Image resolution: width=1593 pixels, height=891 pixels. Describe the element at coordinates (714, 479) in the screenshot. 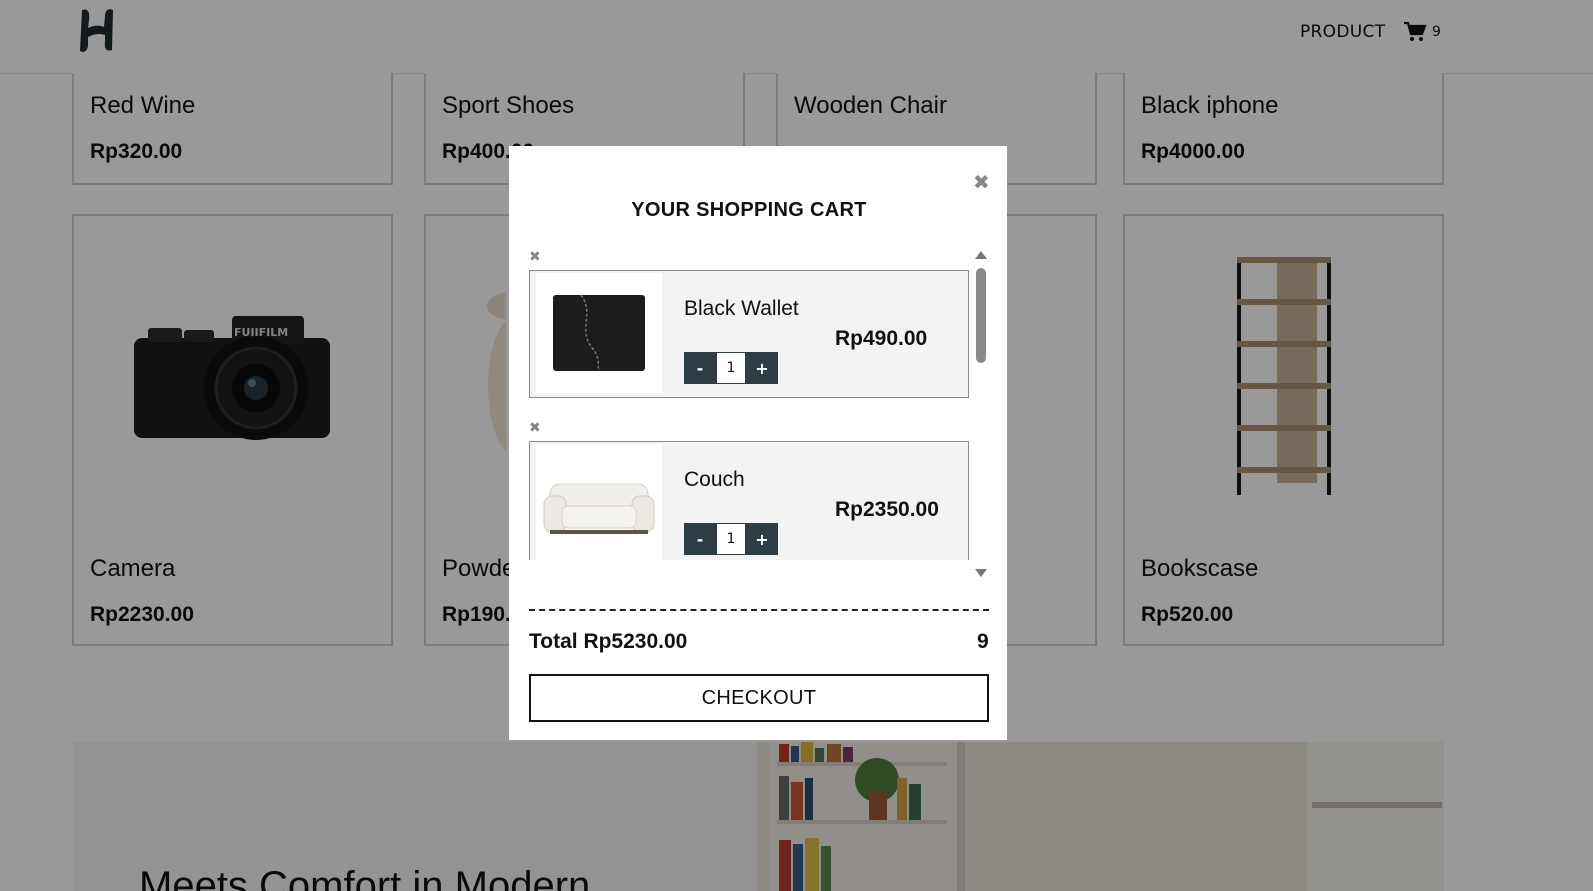

I see `cart-item-name: Couch` at that location.